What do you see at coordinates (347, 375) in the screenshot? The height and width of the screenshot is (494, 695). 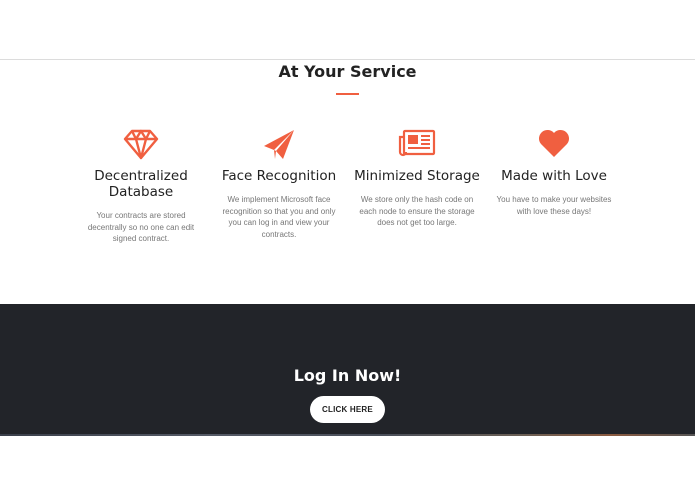 I see `cta-title: Log In Now!` at bounding box center [347, 375].